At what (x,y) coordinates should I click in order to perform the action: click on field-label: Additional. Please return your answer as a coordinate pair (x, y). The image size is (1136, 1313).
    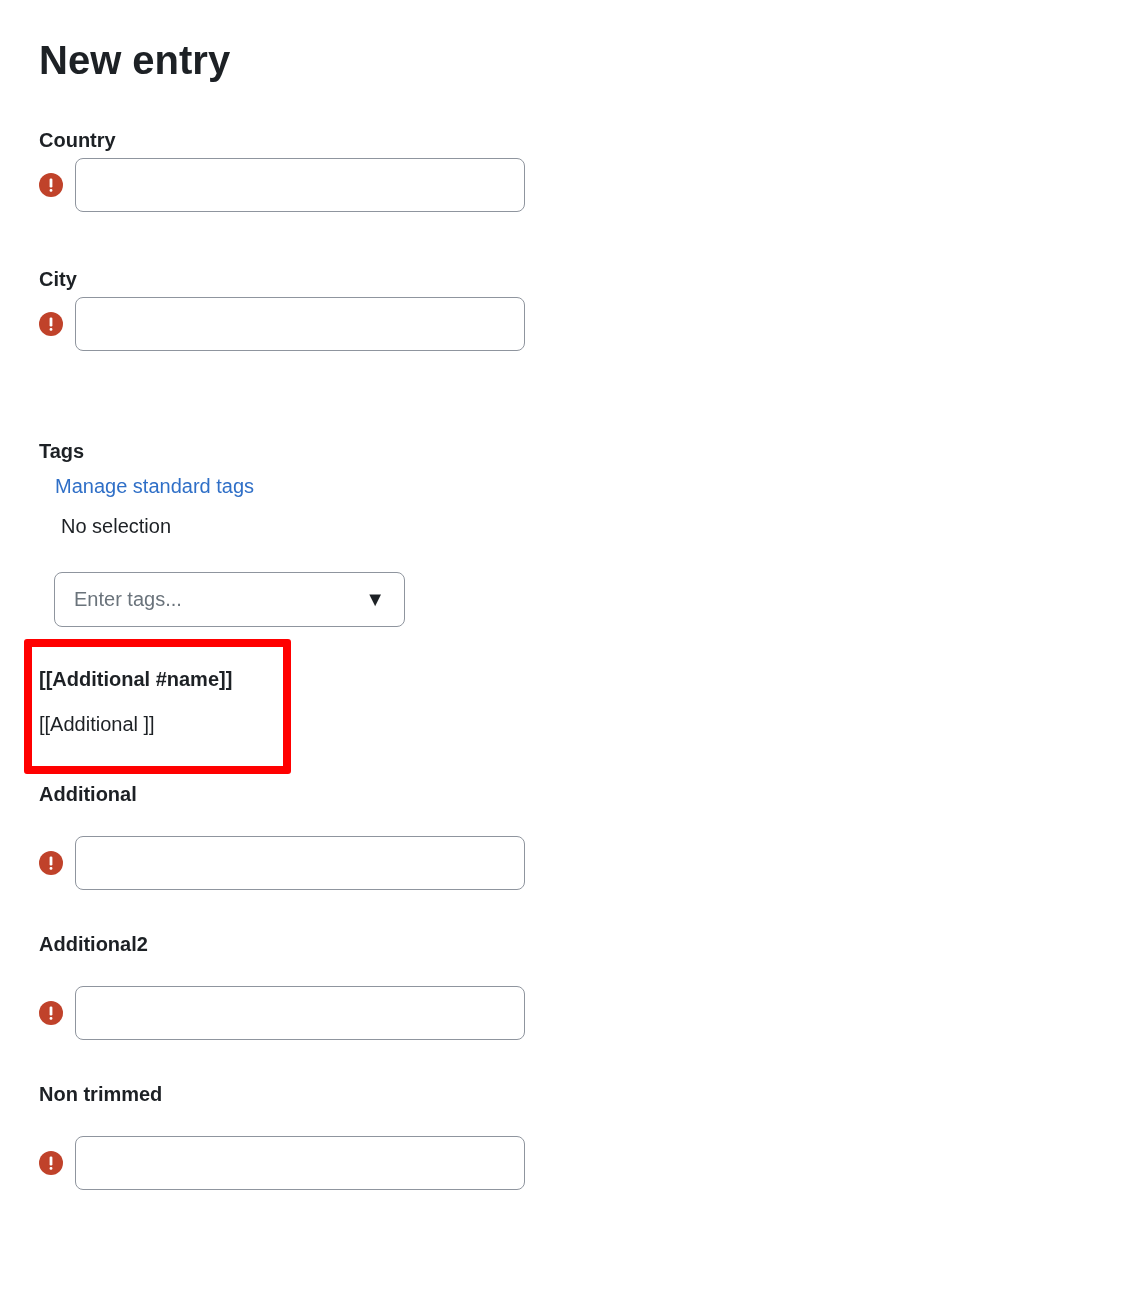
    Looking at the image, I should click on (88, 794).